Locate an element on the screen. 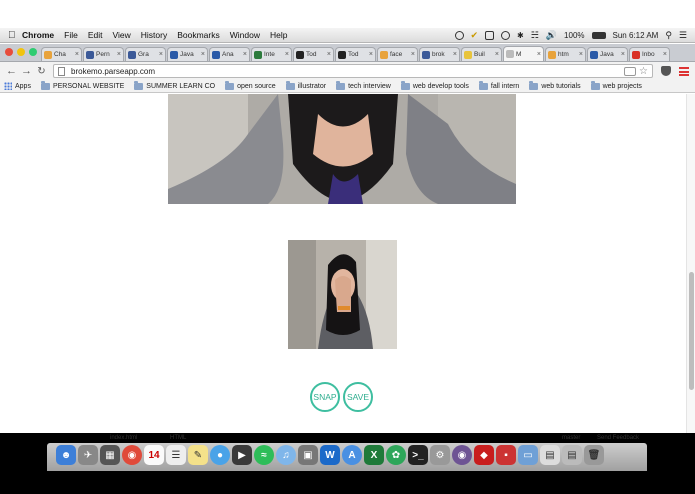 This screenshot has height=494, width=695. facetime-icon: ▶ is located at coordinates (242, 455).